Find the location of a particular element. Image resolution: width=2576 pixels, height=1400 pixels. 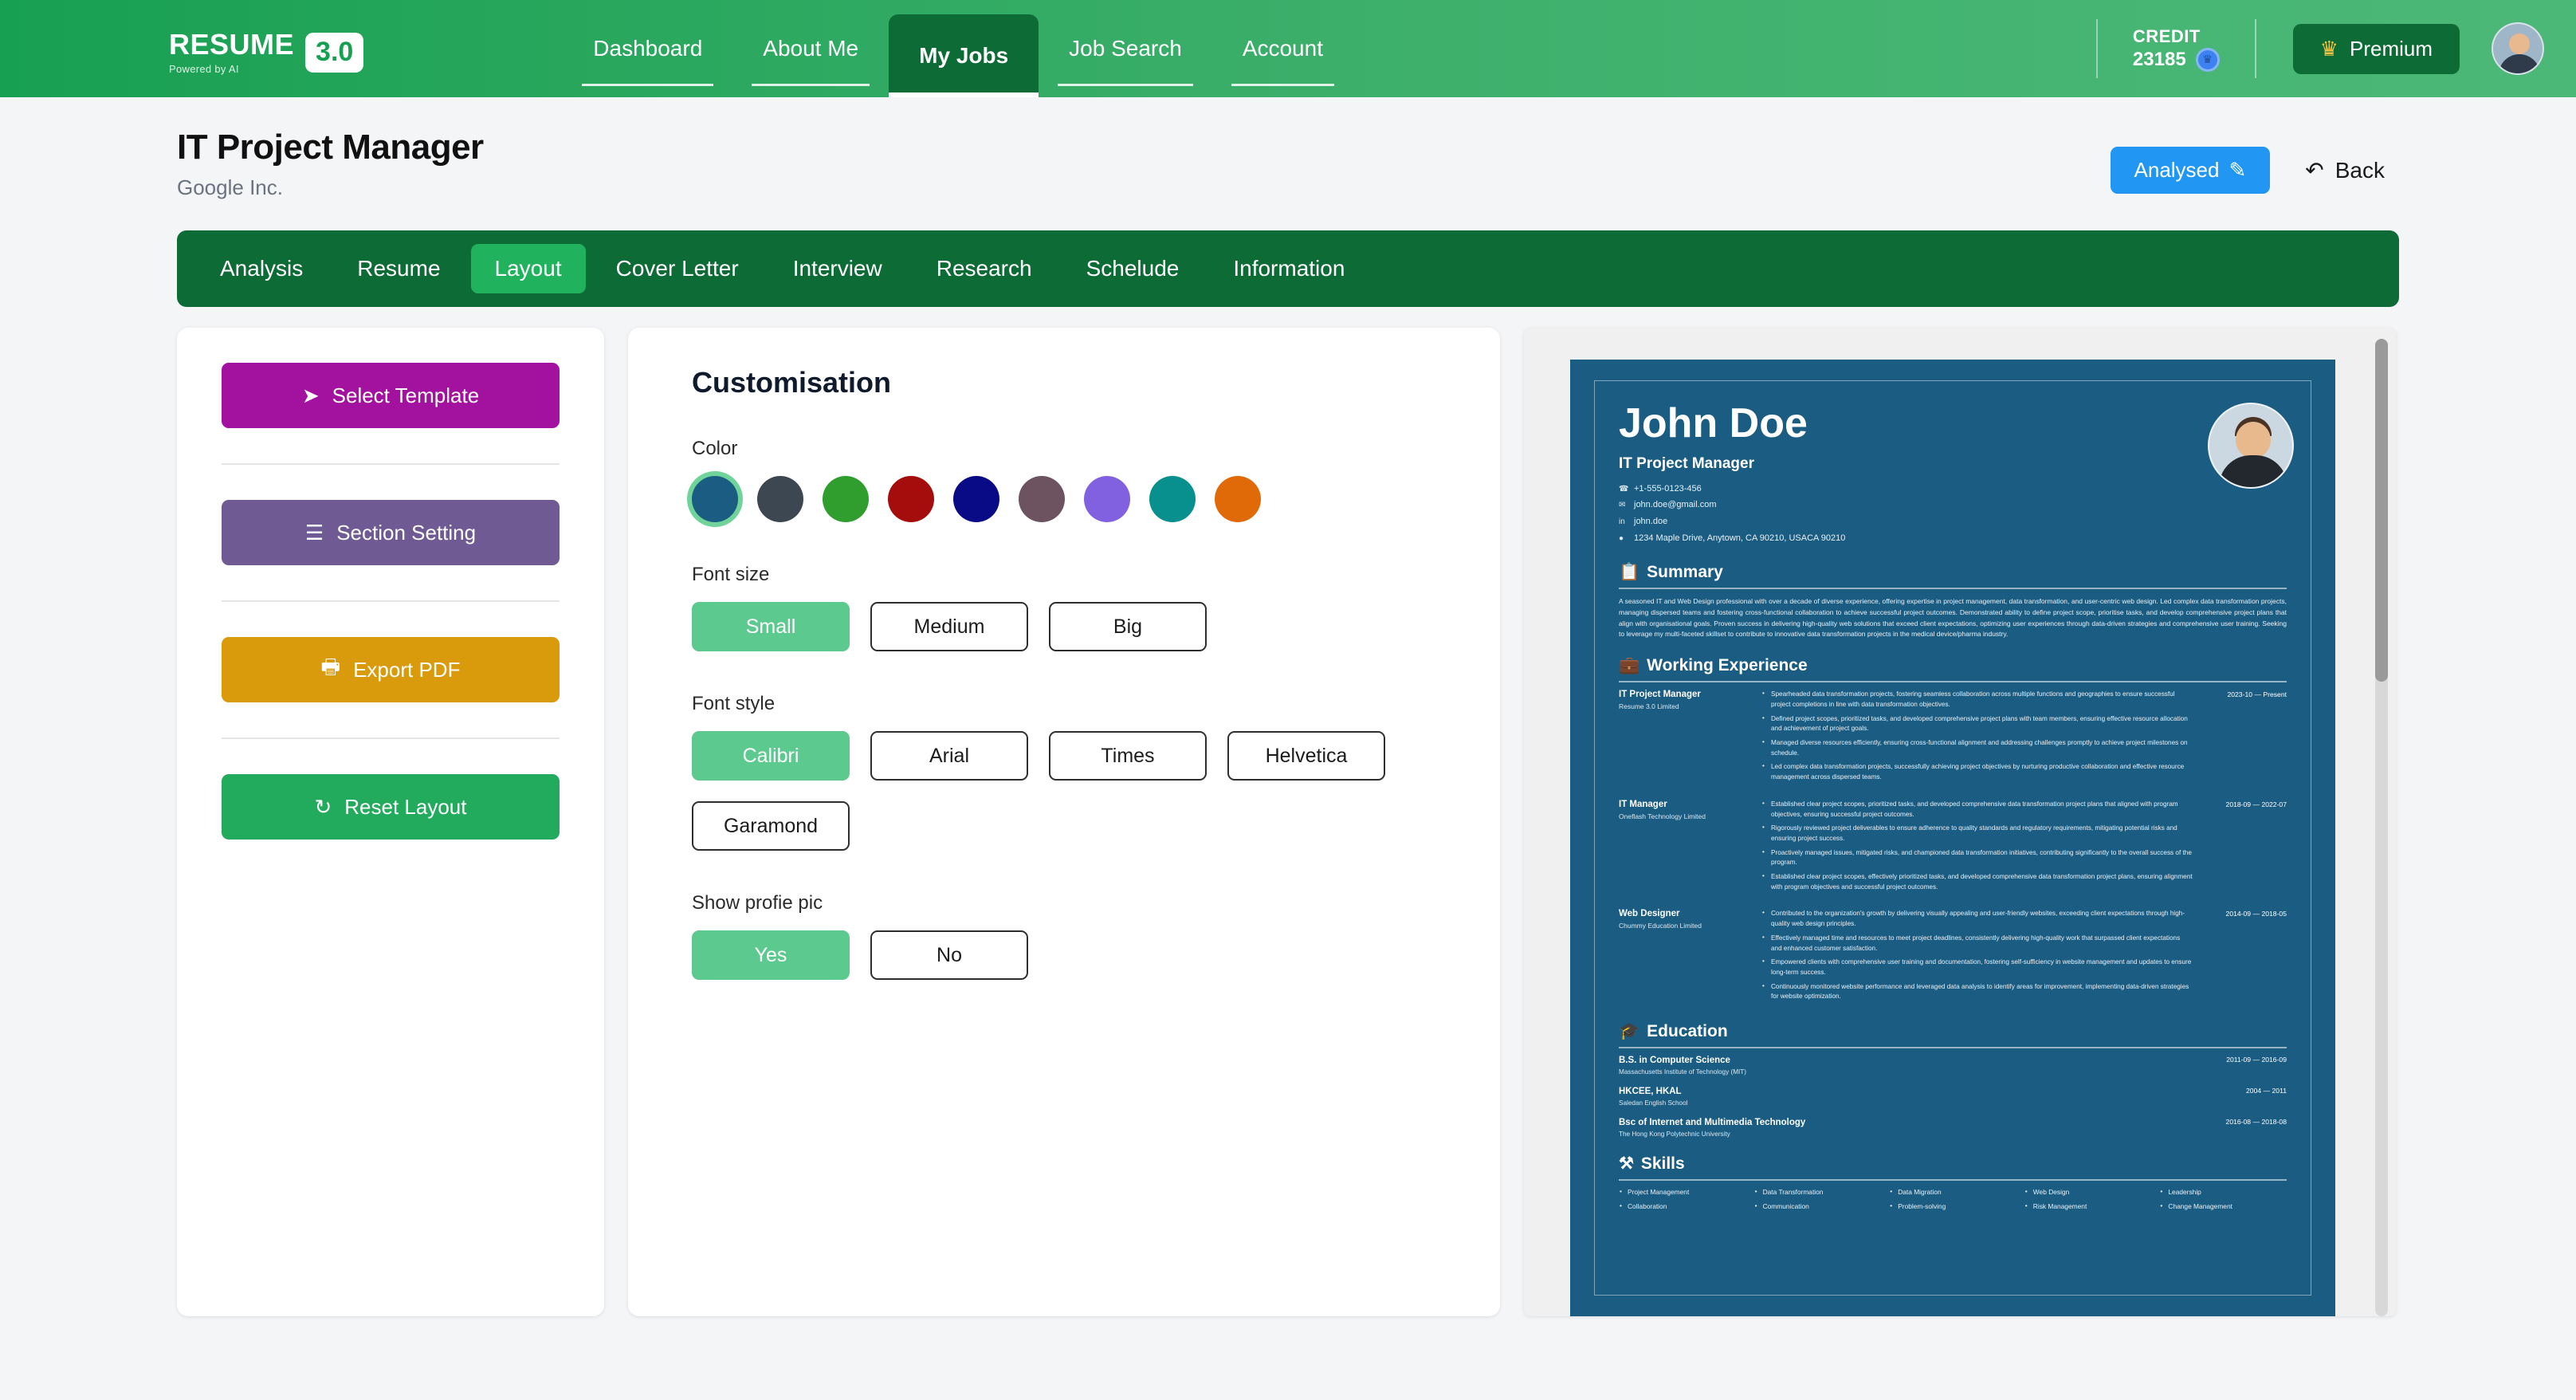

brand-logo: RESUME Powered by AI 3.0 is located at coordinates (182, 63).